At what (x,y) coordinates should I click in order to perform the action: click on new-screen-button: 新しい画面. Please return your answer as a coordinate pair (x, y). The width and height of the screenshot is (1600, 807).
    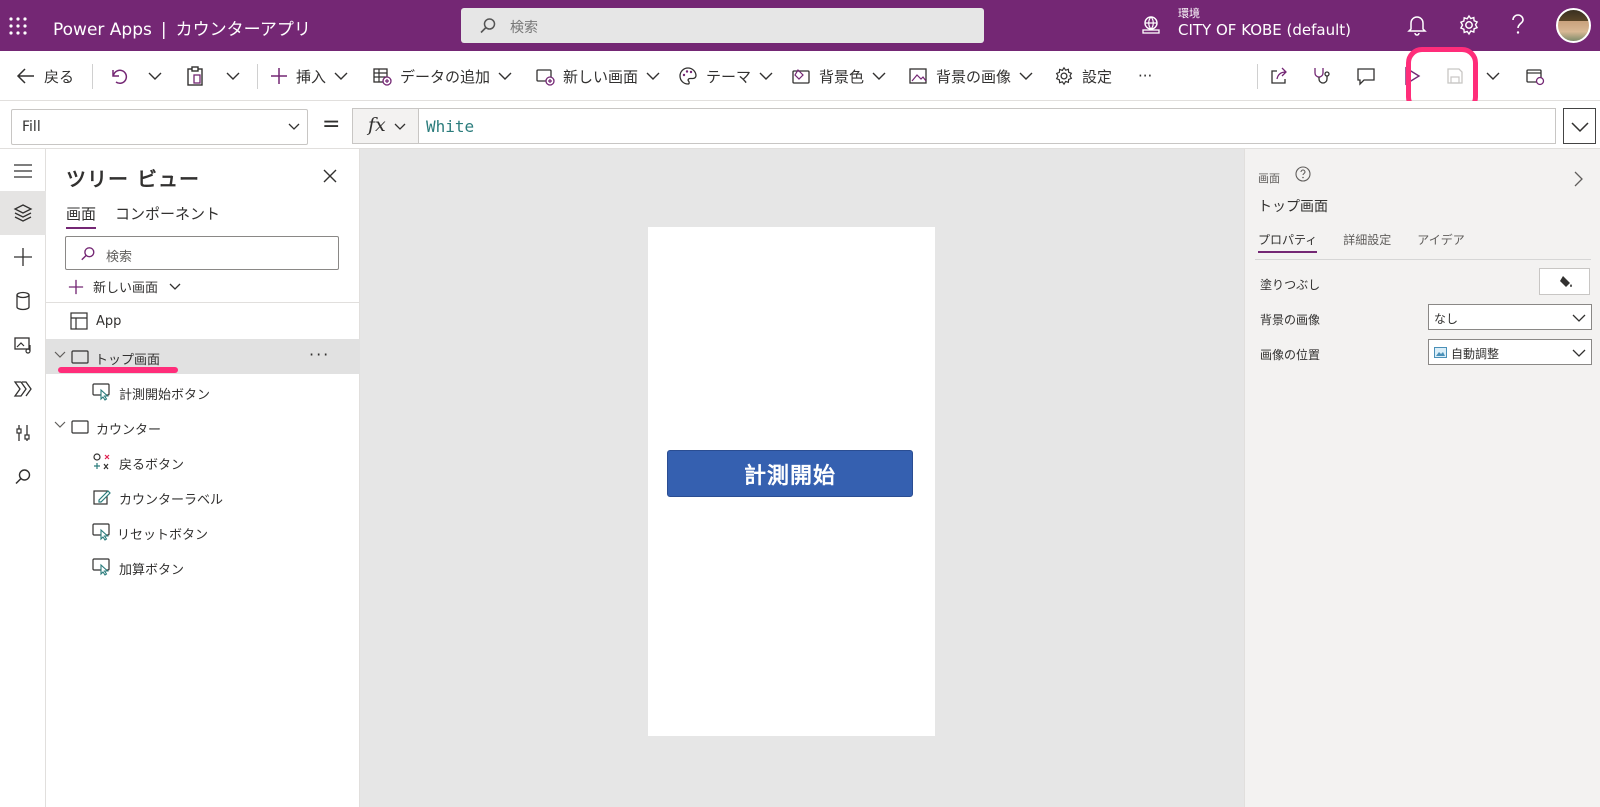
    Looking at the image, I should click on (597, 76).